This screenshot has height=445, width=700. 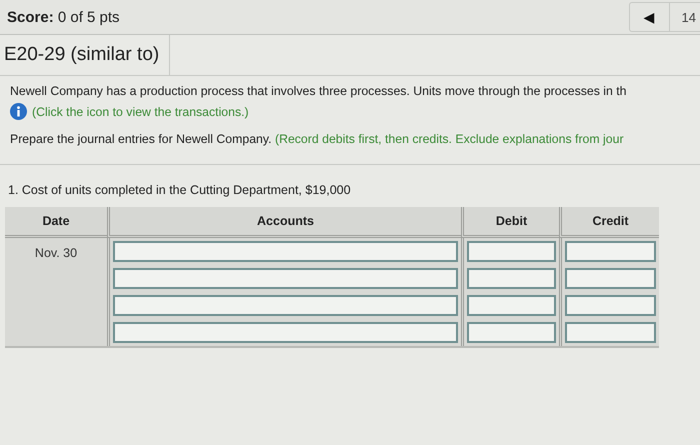 I want to click on intro-text: Newell Company has a production process that involves three processes. Units move through the processes in th, so click(x=319, y=91).